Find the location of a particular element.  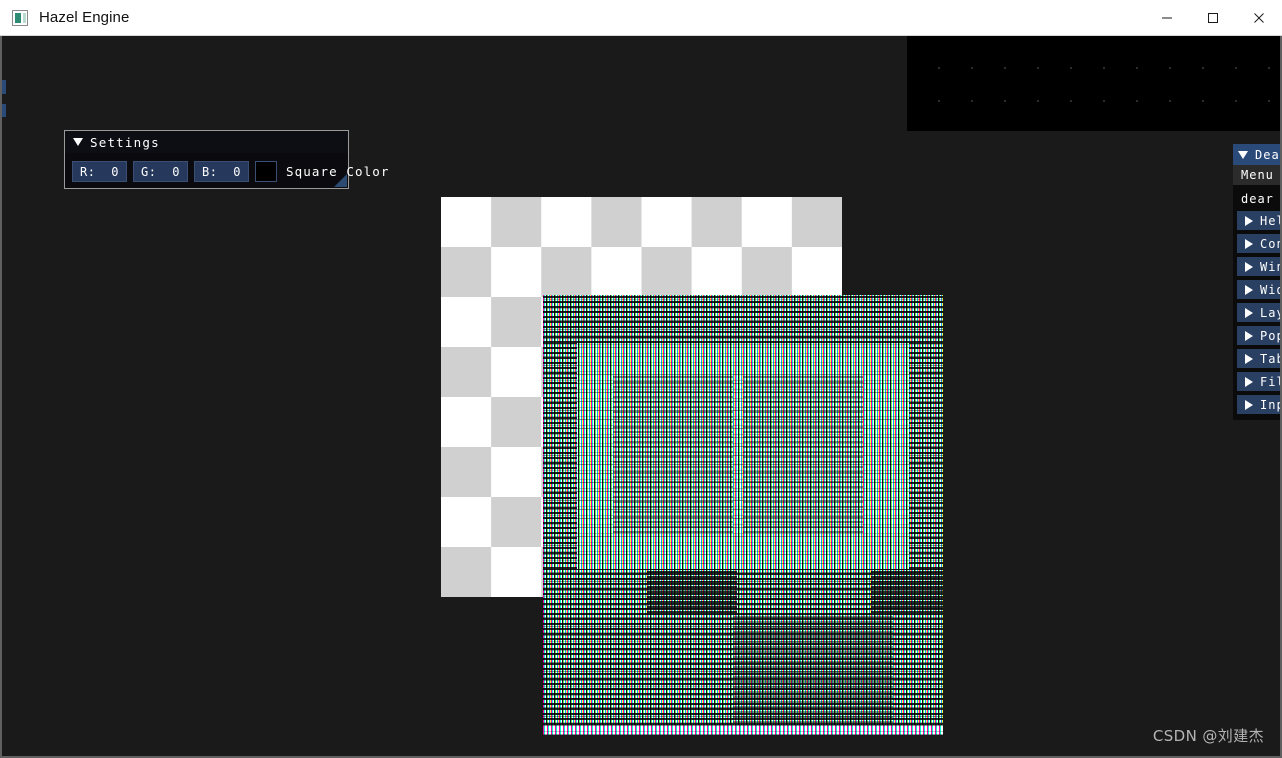

demo-intro-text: dear im is located at coordinates (1260, 199).